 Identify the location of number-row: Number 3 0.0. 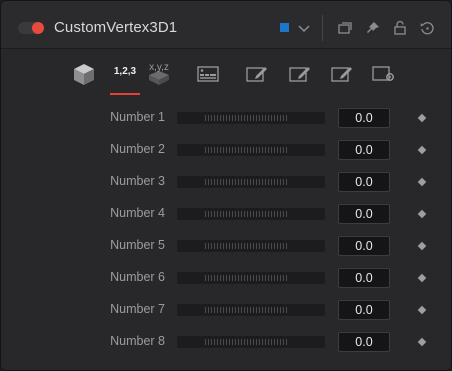
(226, 182).